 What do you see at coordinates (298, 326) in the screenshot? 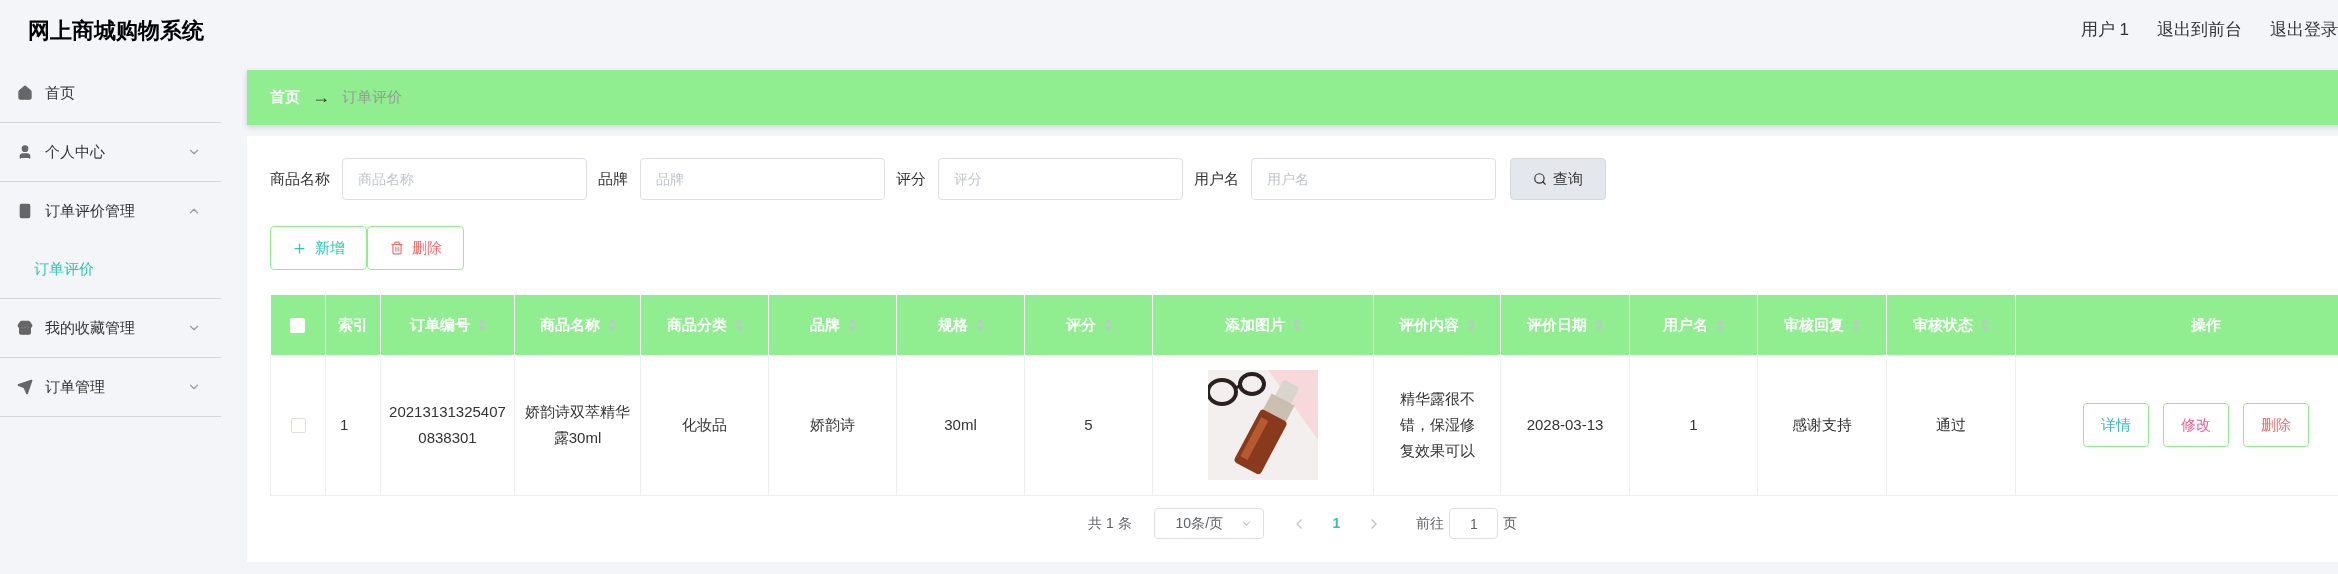
I see `select-all-checkbox` at bounding box center [298, 326].